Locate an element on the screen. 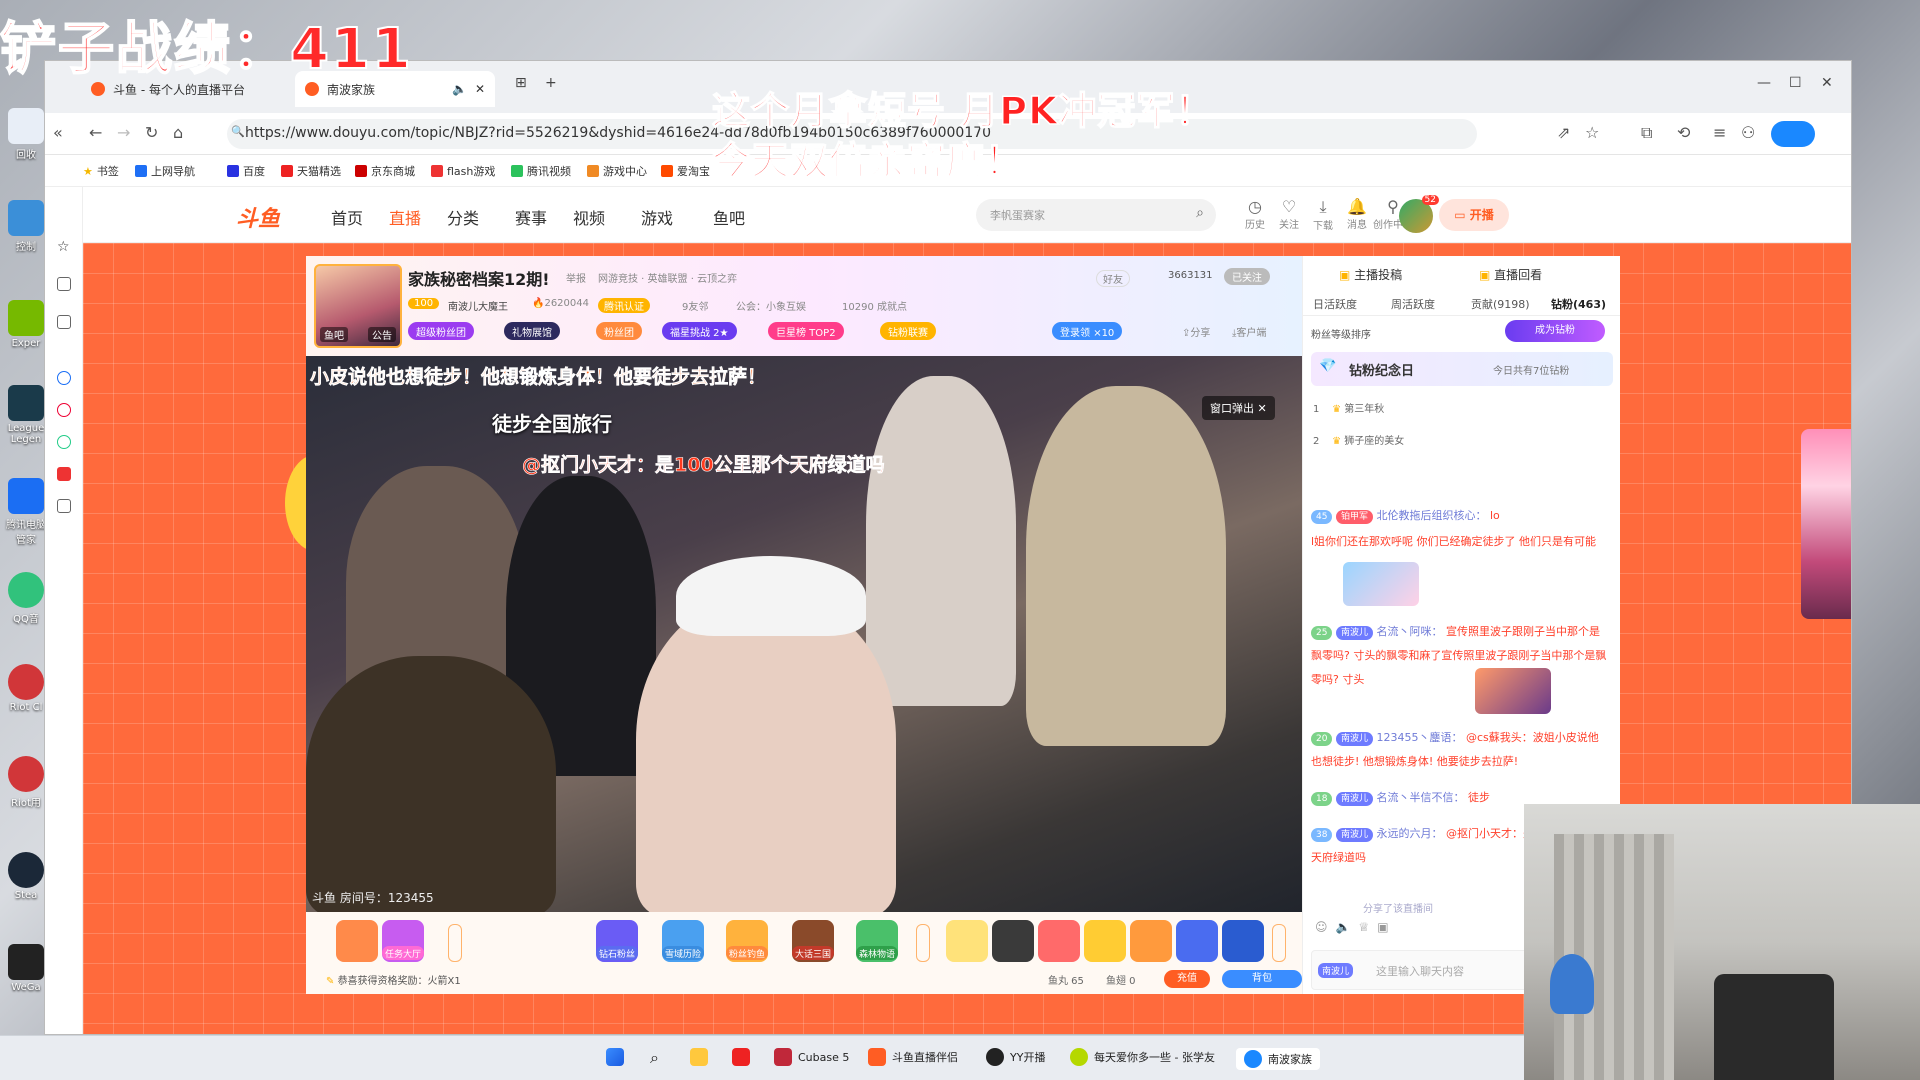 The height and width of the screenshot is (1080, 1920). share-icon: ⇗ is located at coordinates (1563, 132).